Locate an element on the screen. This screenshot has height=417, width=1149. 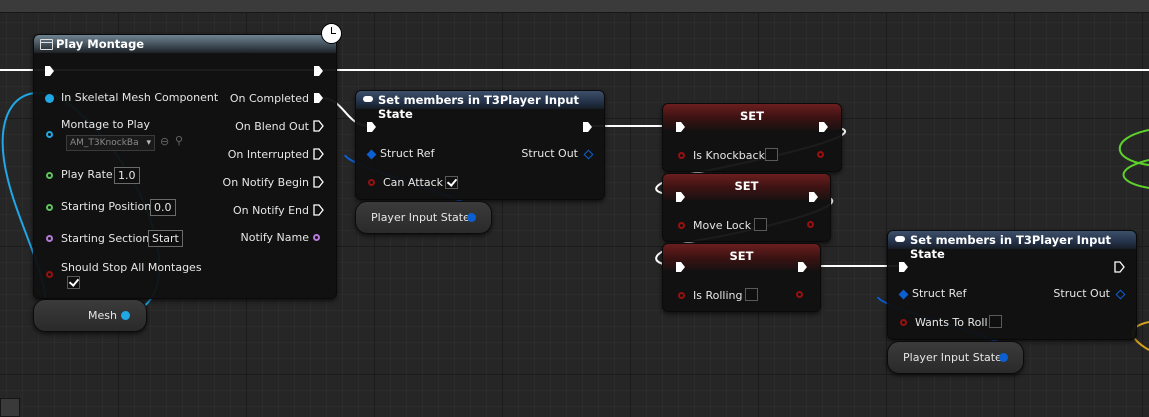
on-completed-label: On Completed is located at coordinates (269, 98).